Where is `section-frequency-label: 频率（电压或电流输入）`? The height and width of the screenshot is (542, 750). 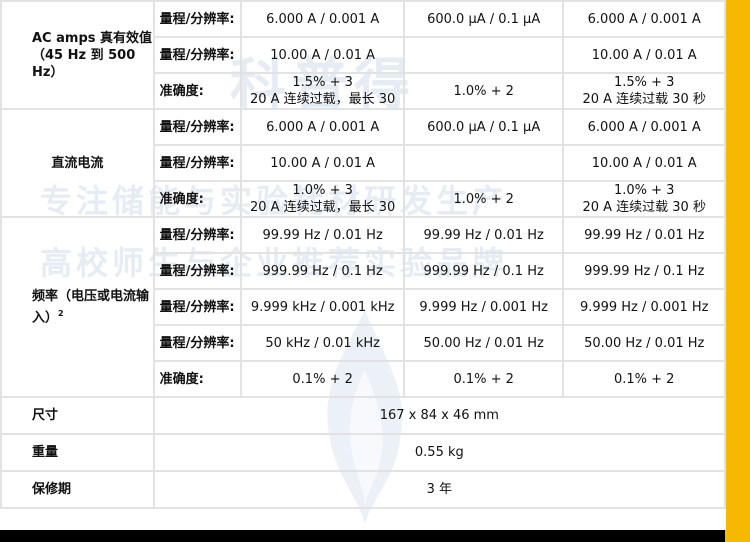 section-frequency-label: 频率（电压或电流输入） is located at coordinates (91, 307).